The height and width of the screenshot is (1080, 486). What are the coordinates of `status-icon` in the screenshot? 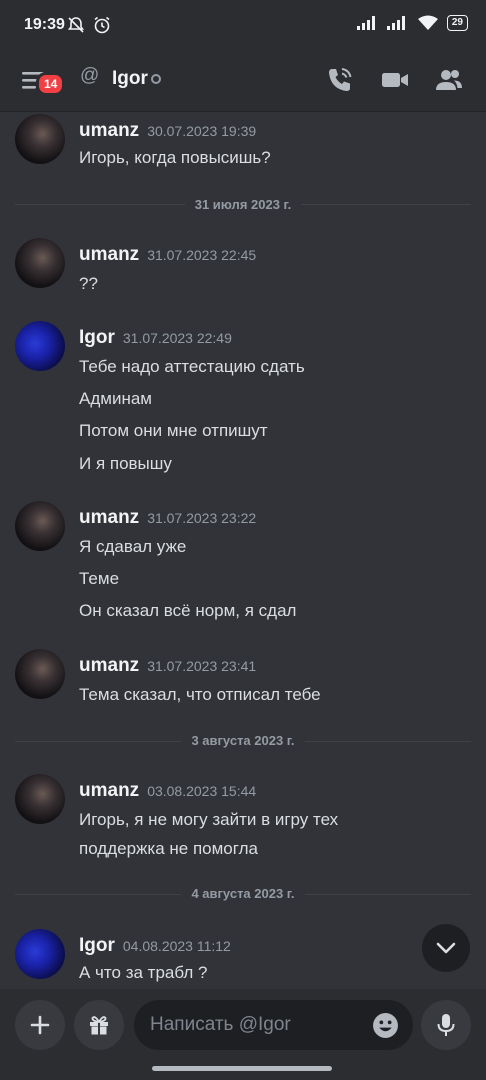 It's located at (156, 79).